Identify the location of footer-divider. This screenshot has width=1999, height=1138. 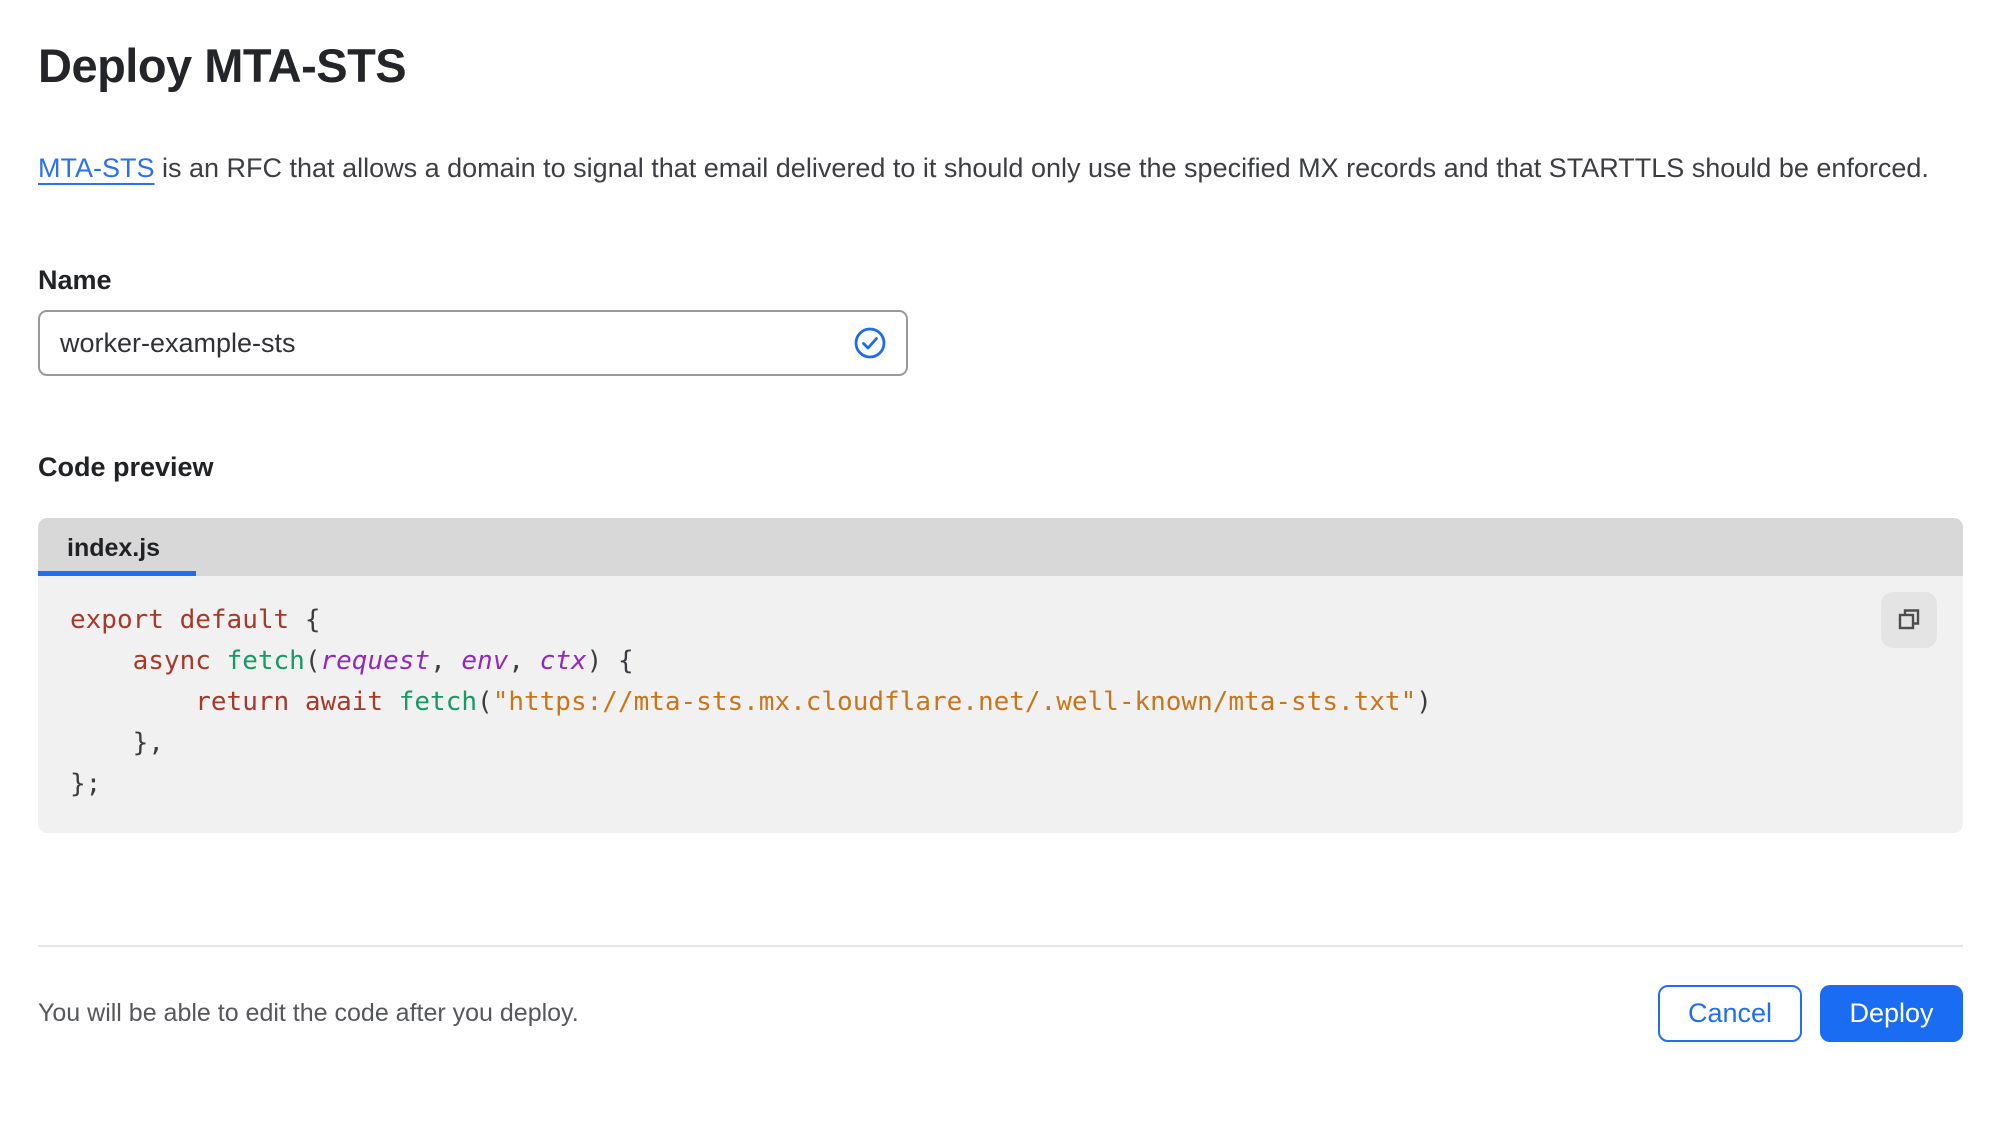
(1000, 946).